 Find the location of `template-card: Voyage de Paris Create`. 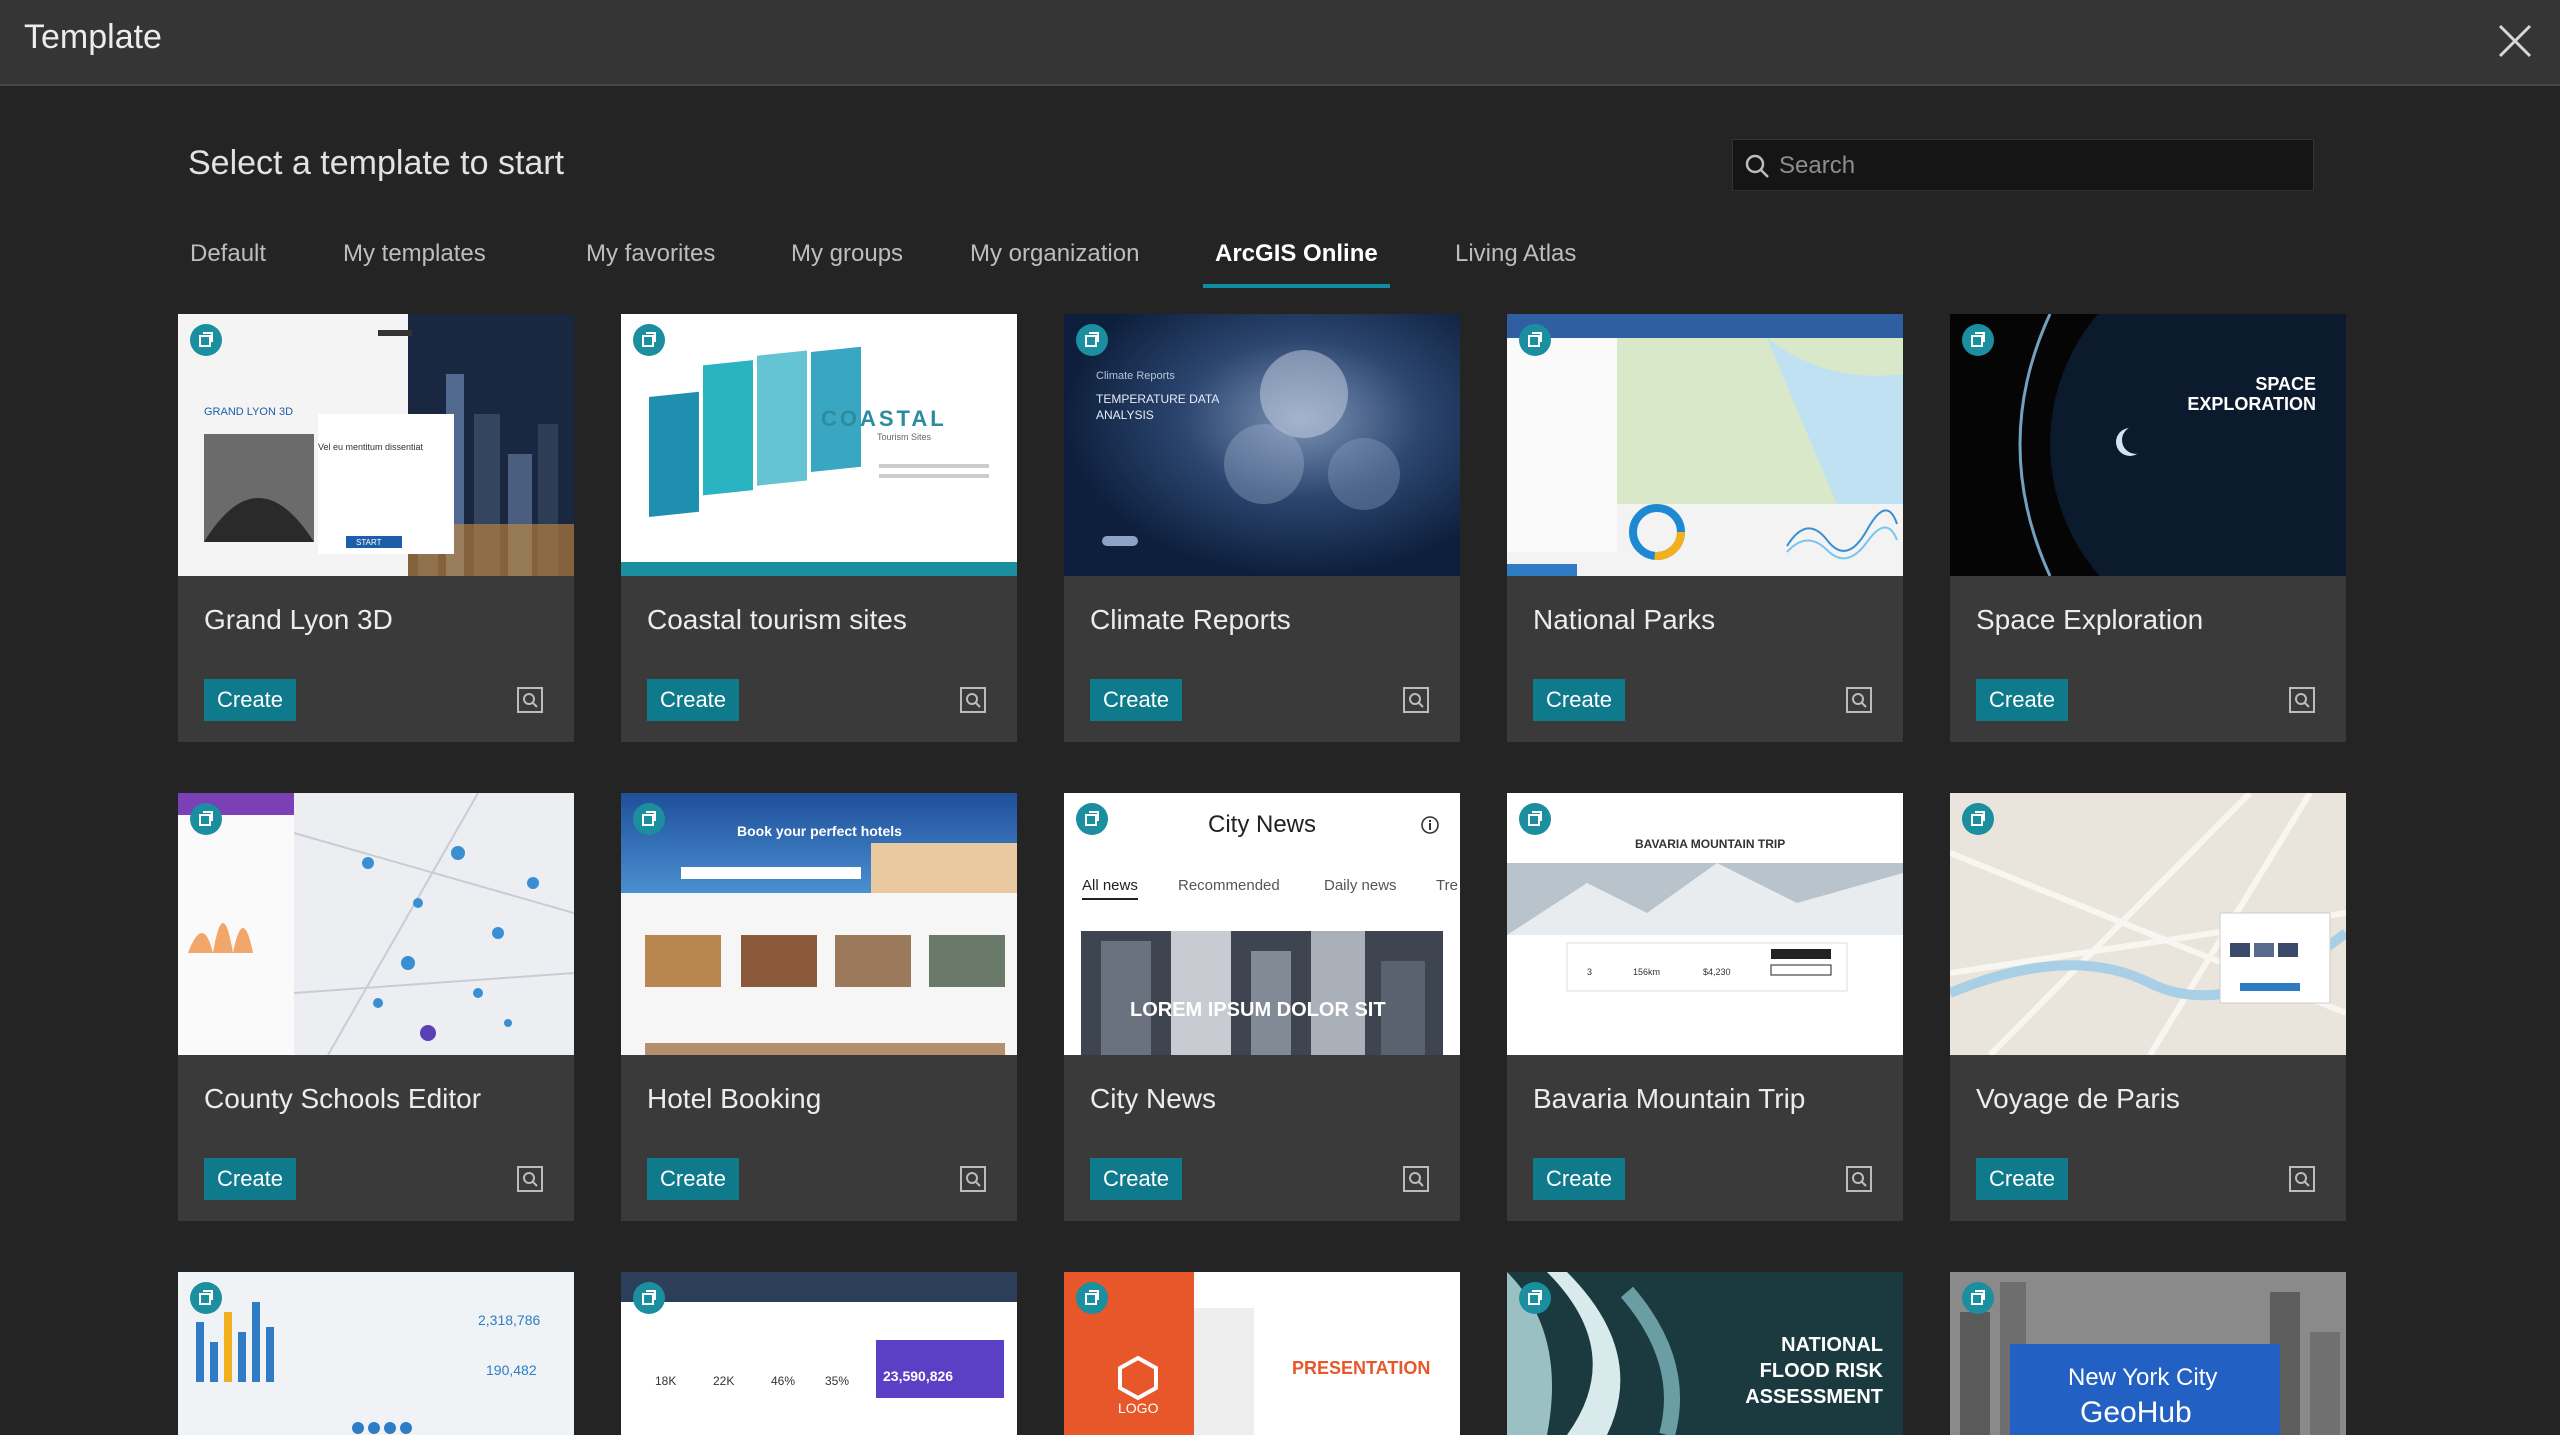

template-card: Voyage de Paris Create is located at coordinates (2148, 1007).